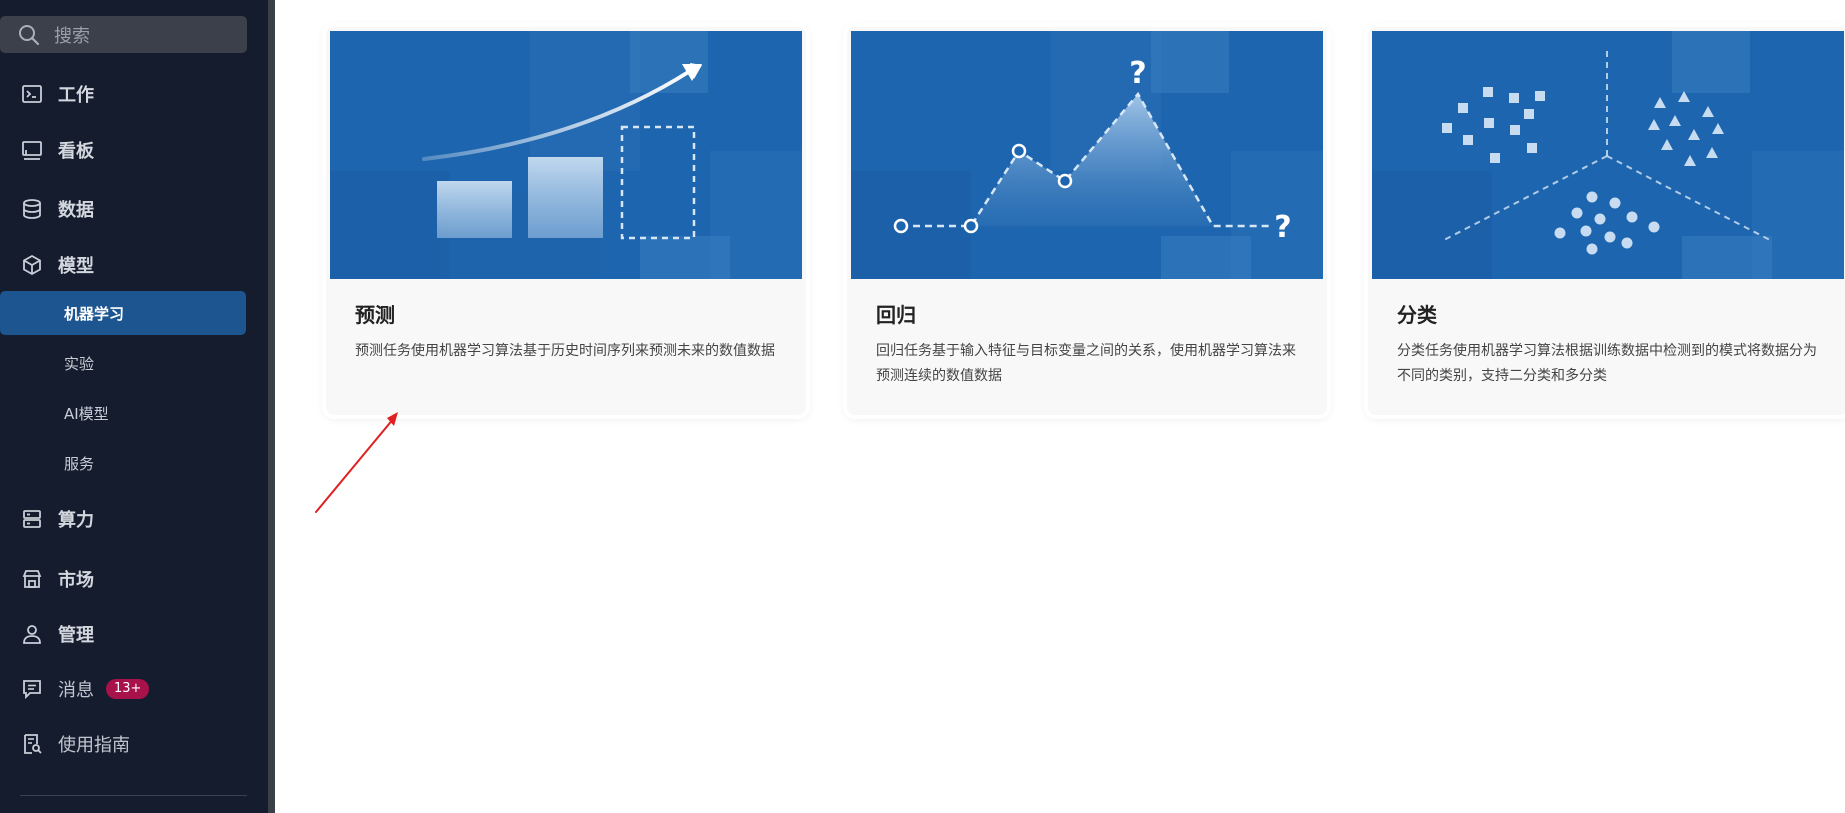  What do you see at coordinates (72, 36) in the screenshot?
I see `search-placeholder: 搜索` at bounding box center [72, 36].